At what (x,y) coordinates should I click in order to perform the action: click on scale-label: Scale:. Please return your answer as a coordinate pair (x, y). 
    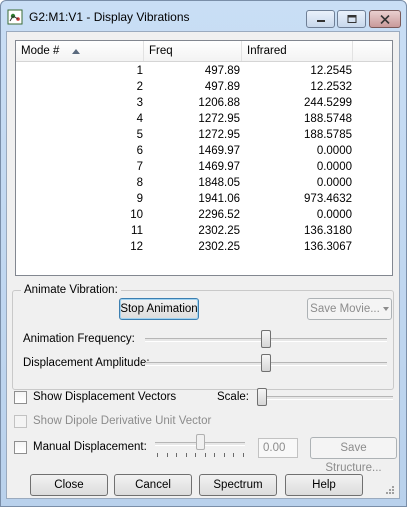
    Looking at the image, I should click on (233, 397).